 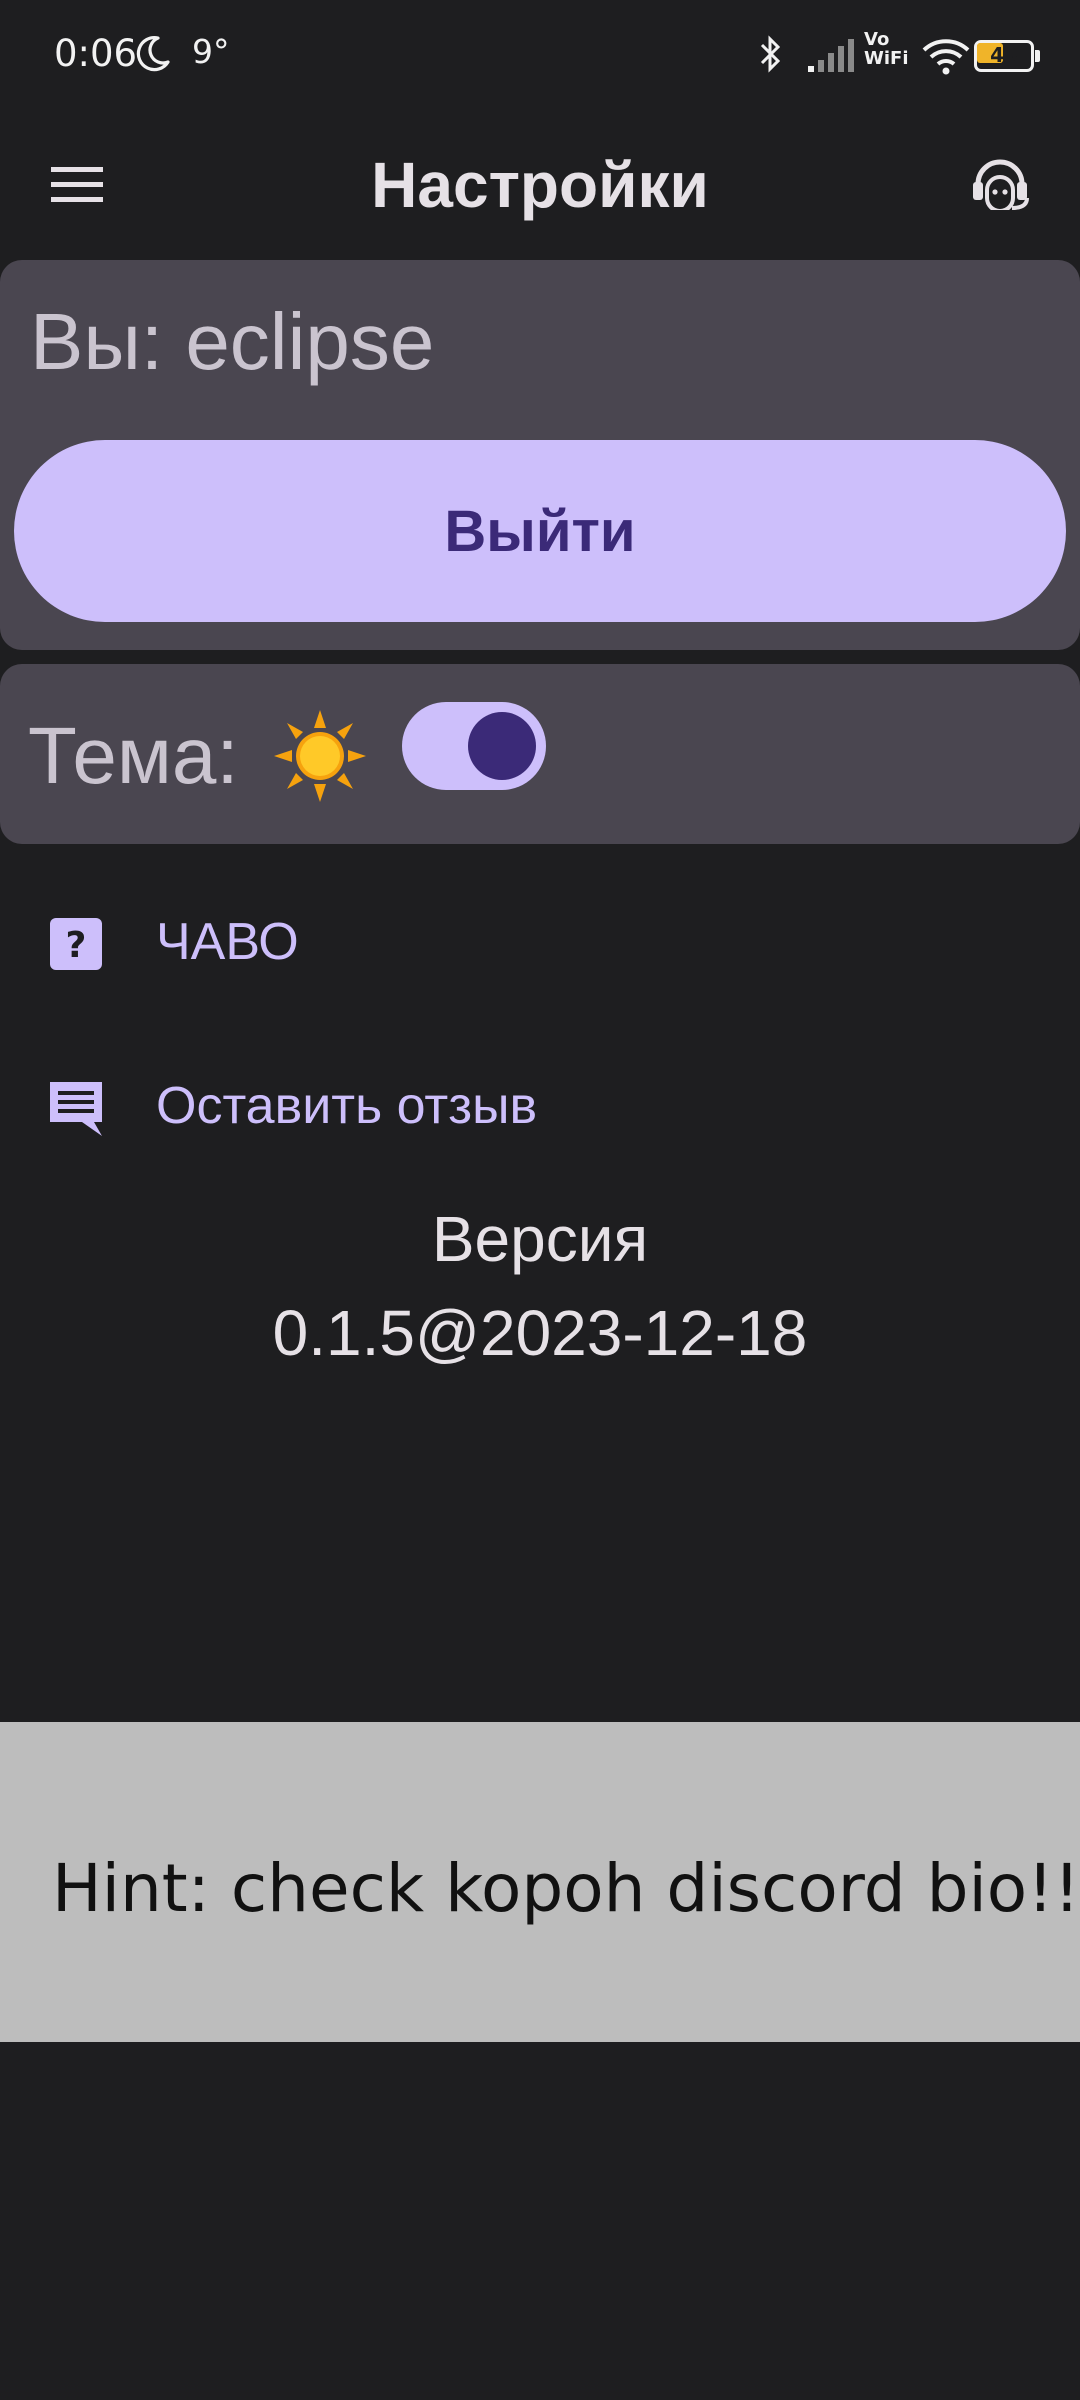 What do you see at coordinates (886, 49) in the screenshot?
I see `vowifi-label: Vo WiFi` at bounding box center [886, 49].